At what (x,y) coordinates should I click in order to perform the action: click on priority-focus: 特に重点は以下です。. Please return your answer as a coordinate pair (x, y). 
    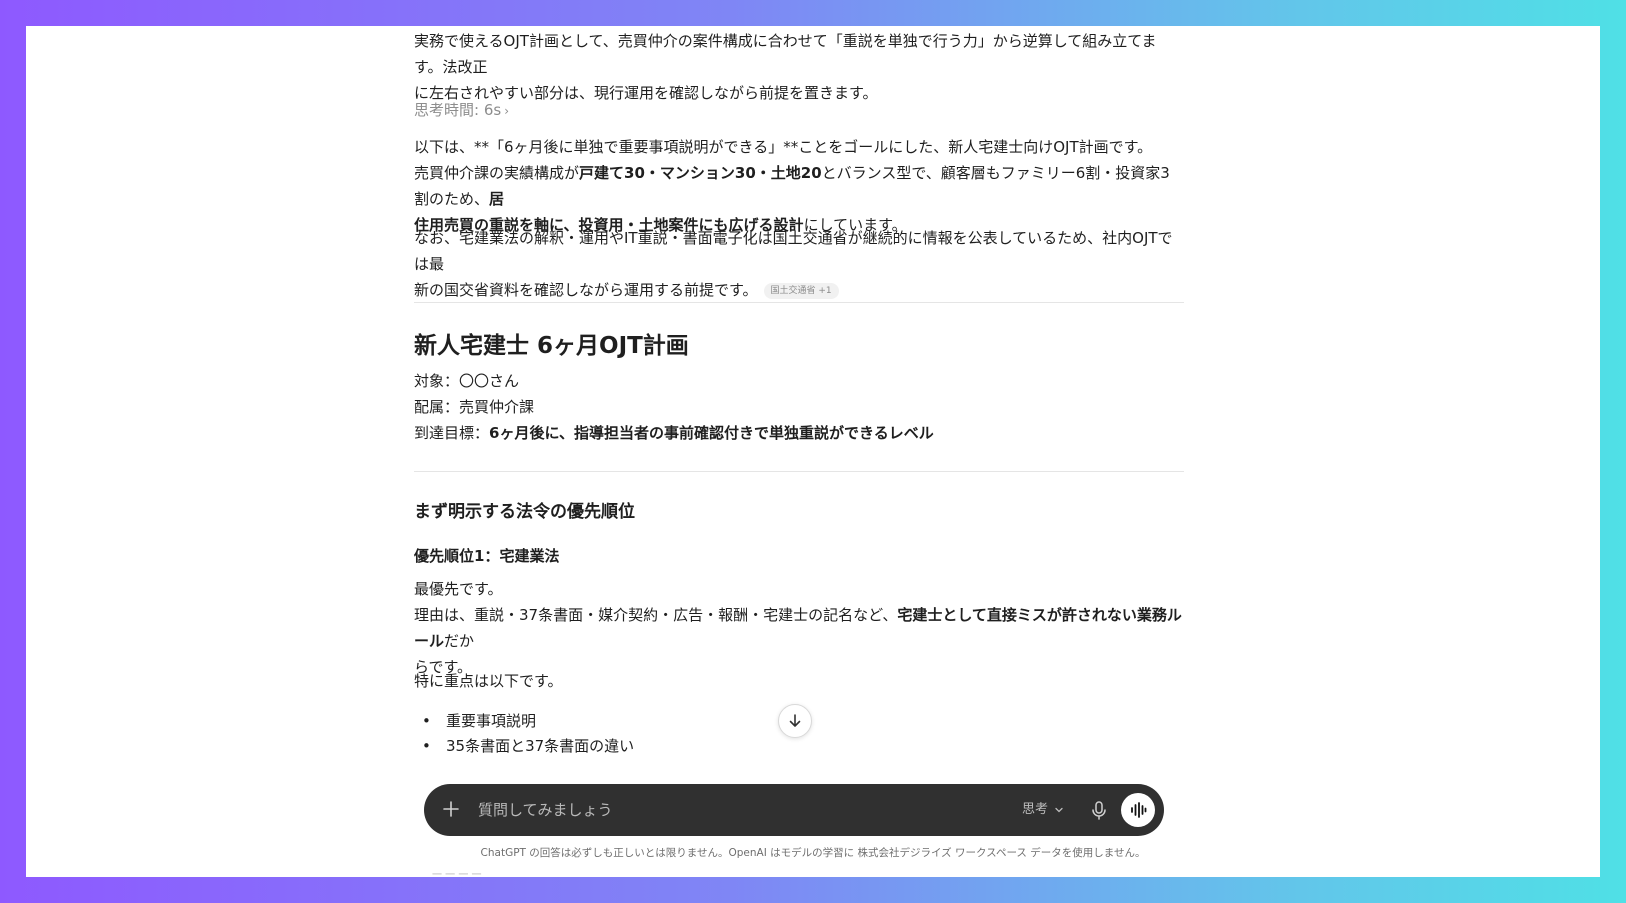
    Looking at the image, I should click on (488, 681).